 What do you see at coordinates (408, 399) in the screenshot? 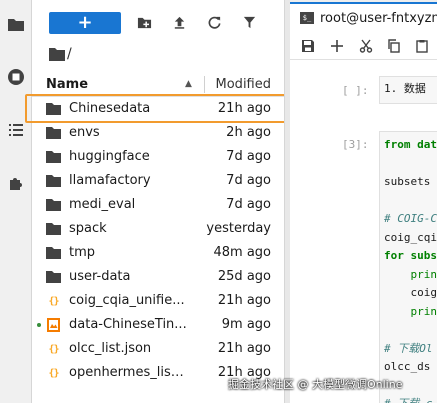
I see `code-line: # 下载 c` at bounding box center [408, 399].